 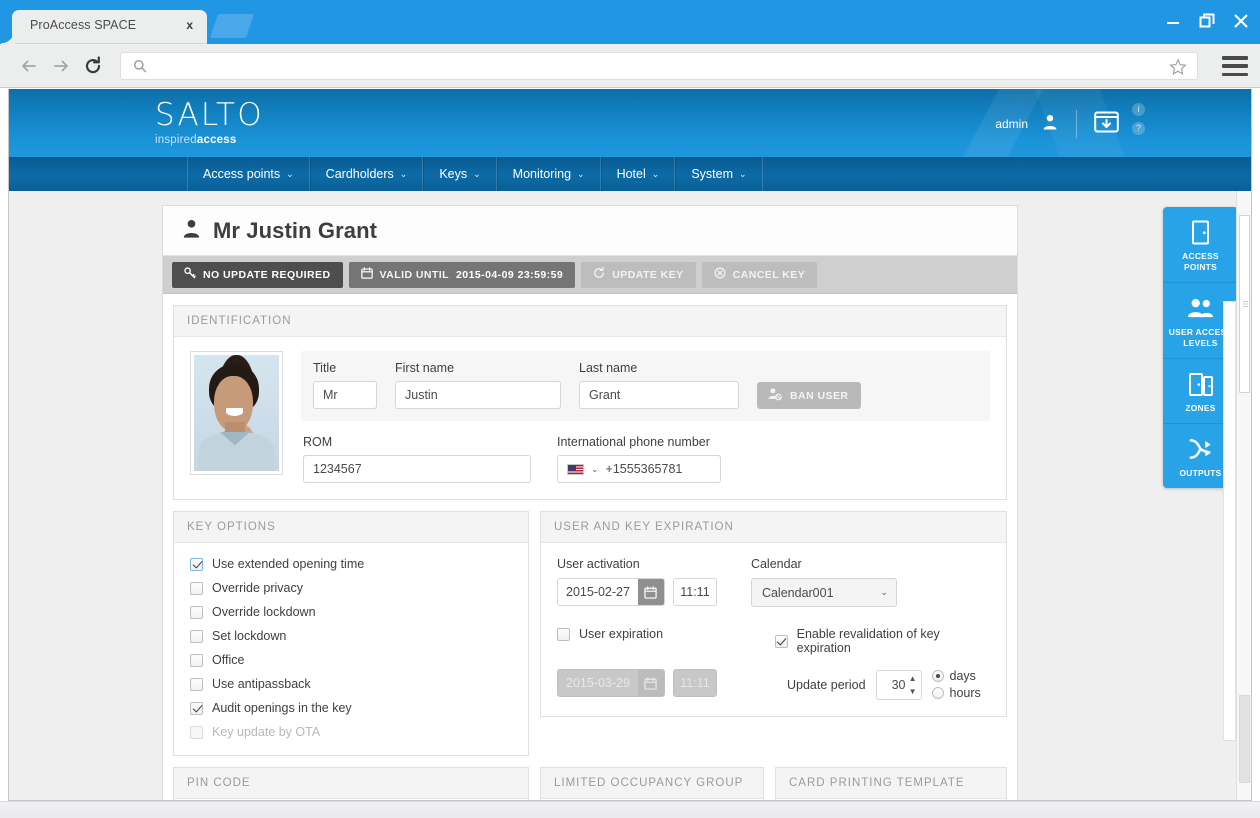 What do you see at coordinates (1200, 245) in the screenshot?
I see `side-tile-access-points: ACCESS POINTS` at bounding box center [1200, 245].